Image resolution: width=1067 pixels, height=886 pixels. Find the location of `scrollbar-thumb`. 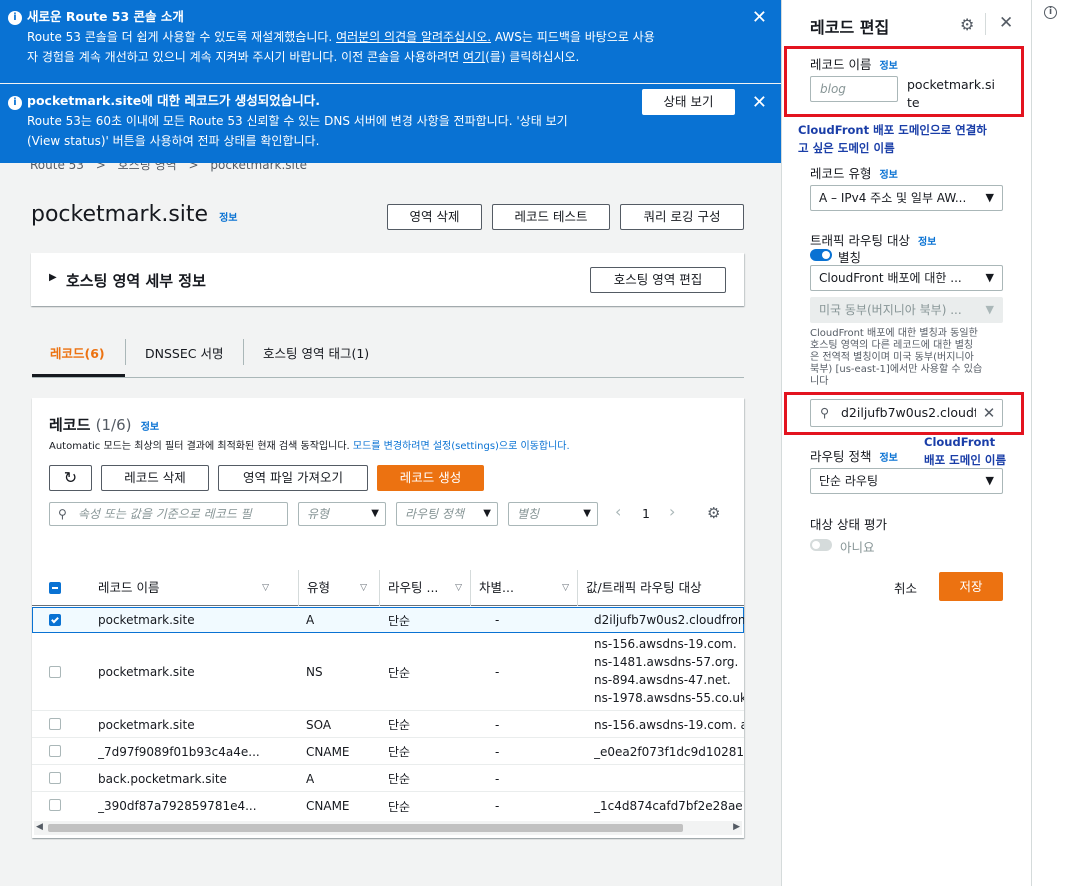

scrollbar-thumb is located at coordinates (365, 828).